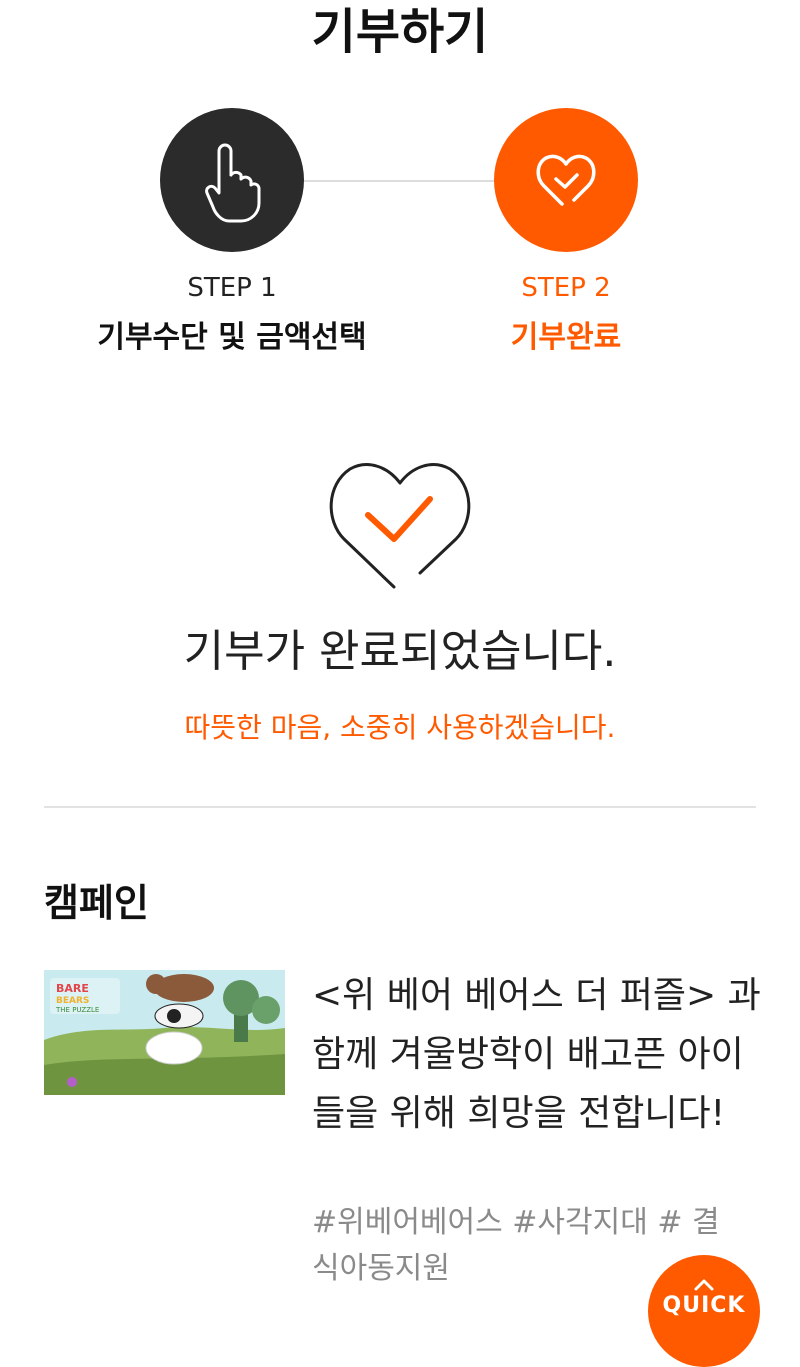 The image size is (800, 1367). What do you see at coordinates (704, 1305) in the screenshot?
I see `quick-label: QUICK` at bounding box center [704, 1305].